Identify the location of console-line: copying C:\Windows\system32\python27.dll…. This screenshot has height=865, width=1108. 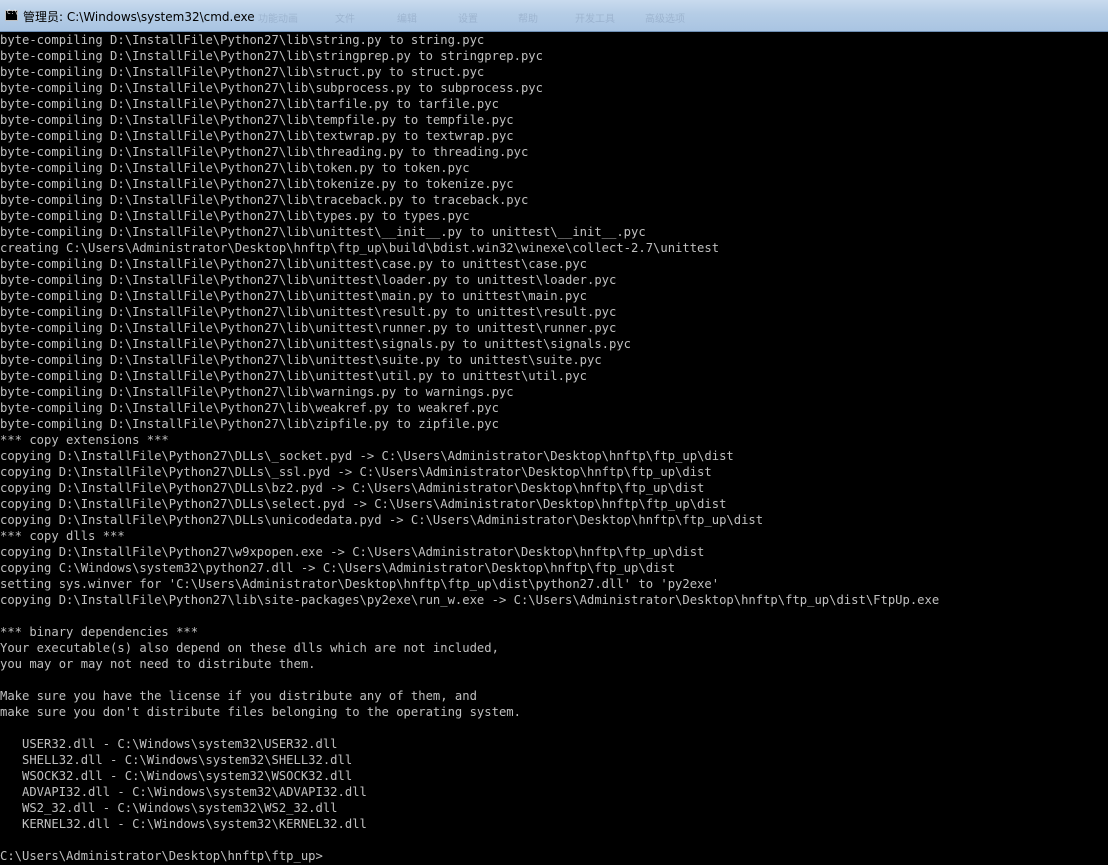
(338, 568).